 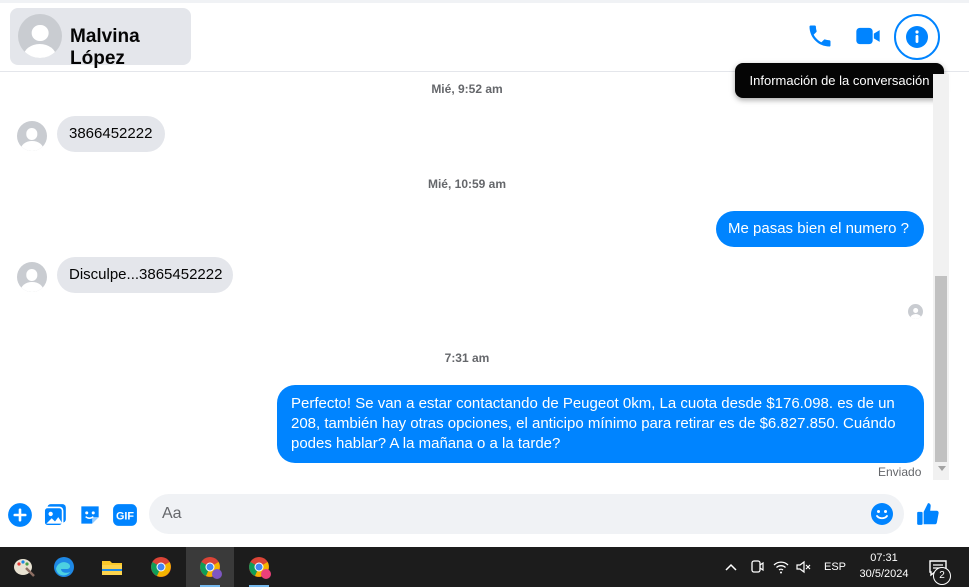 What do you see at coordinates (884, 558) in the screenshot?
I see `clock-time: 07:31` at bounding box center [884, 558].